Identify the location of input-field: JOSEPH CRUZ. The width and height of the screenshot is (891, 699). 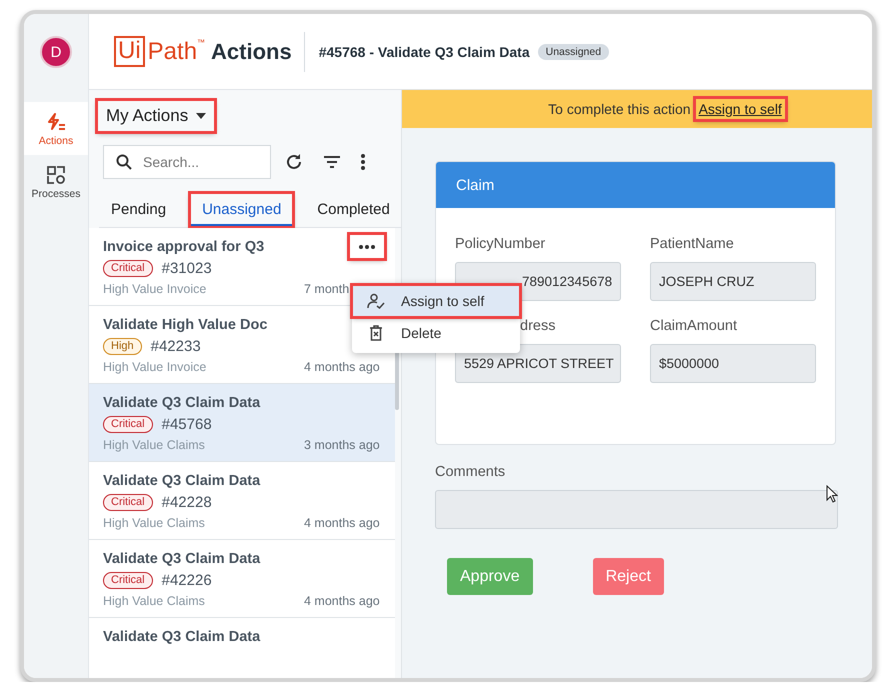
(733, 281).